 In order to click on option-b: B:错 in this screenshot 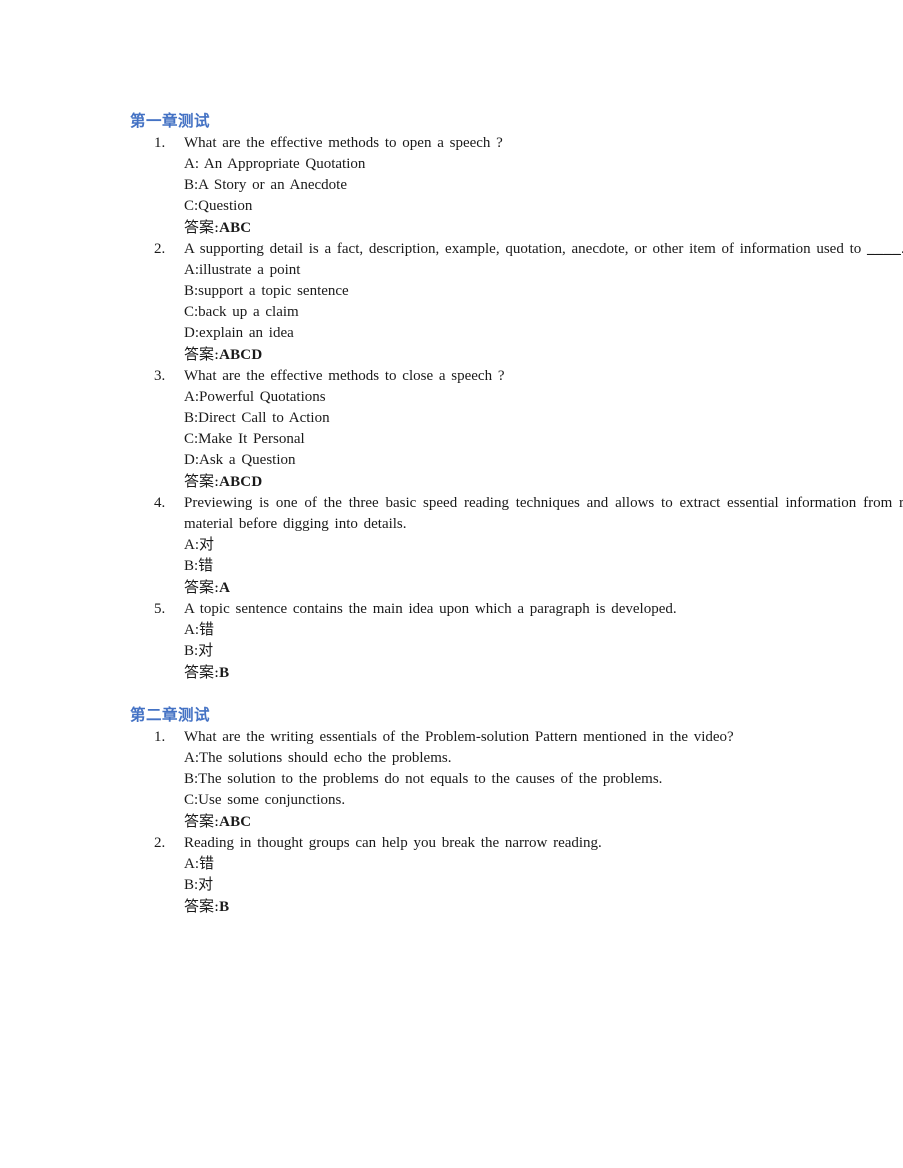, I will do `click(543, 566)`.